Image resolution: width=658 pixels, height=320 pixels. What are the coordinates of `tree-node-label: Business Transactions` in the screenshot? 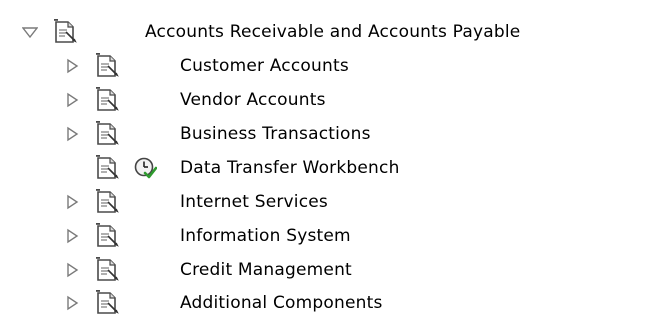 It's located at (275, 134).